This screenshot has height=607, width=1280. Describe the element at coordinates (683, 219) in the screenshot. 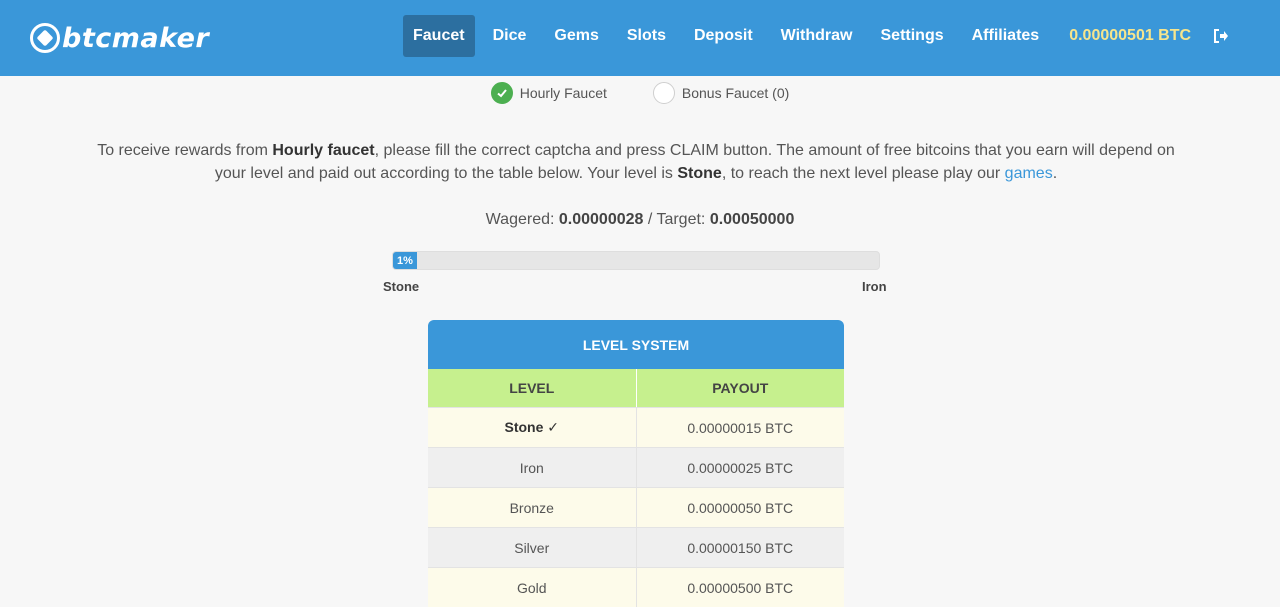

I see `target-label: Target:` at that location.